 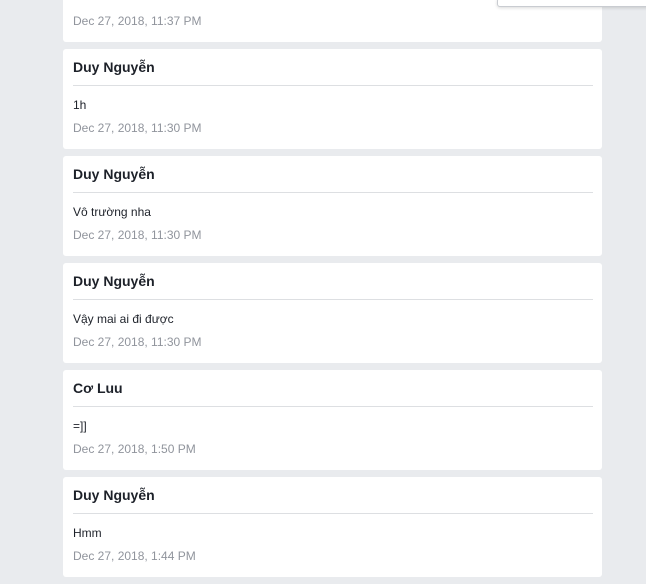 What do you see at coordinates (333, 21) in the screenshot?
I see `comment-timestamp: Dec 27, 2018, 11:37 PM` at bounding box center [333, 21].